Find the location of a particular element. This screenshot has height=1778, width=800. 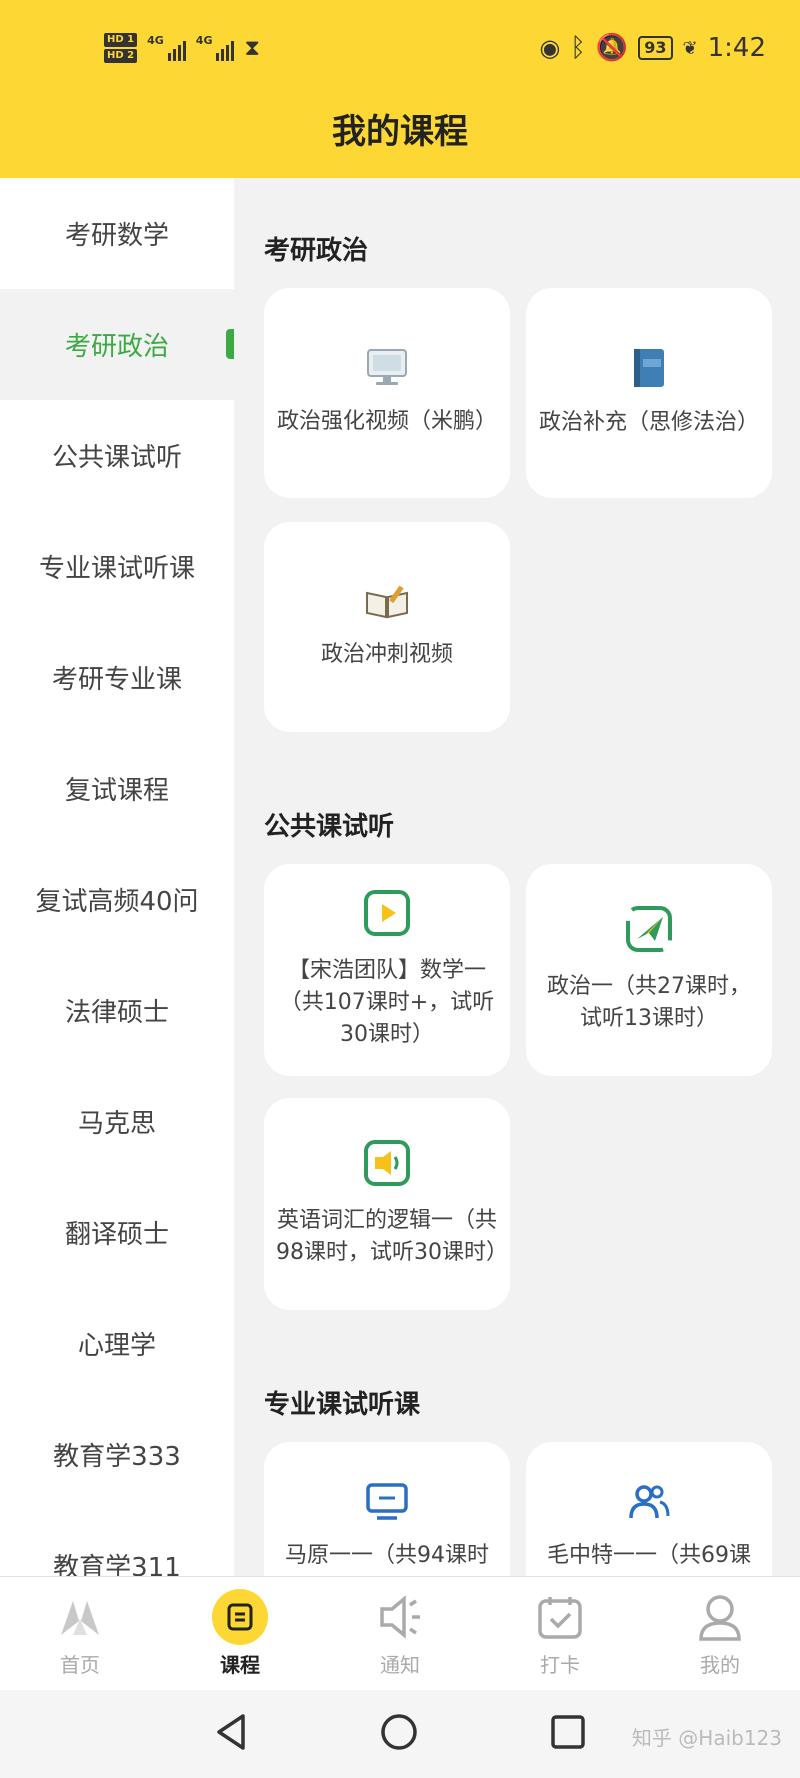

sidebar-item-math: 考研数学 is located at coordinates (117, 233).